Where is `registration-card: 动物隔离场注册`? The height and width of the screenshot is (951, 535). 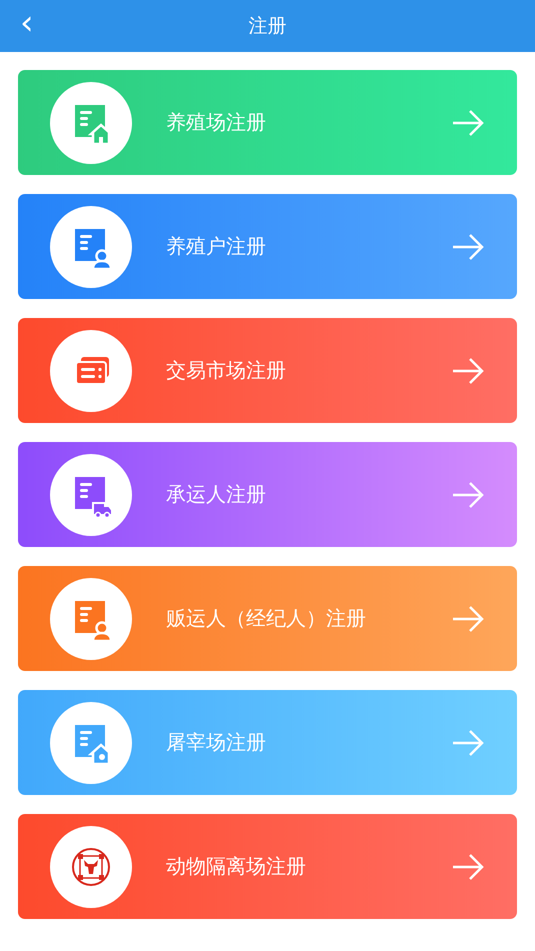
registration-card: 动物隔离场注册 is located at coordinates (267, 866).